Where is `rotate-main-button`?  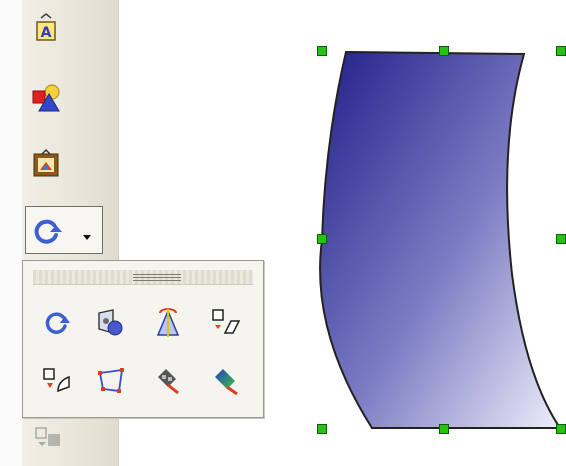 rotate-main-button is located at coordinates (47, 232).